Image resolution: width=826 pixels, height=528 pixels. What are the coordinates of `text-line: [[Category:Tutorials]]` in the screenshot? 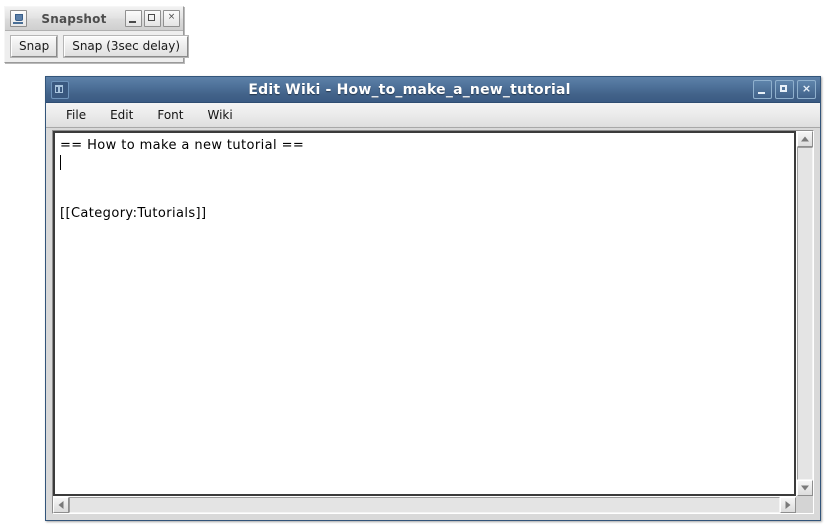 It's located at (133, 213).